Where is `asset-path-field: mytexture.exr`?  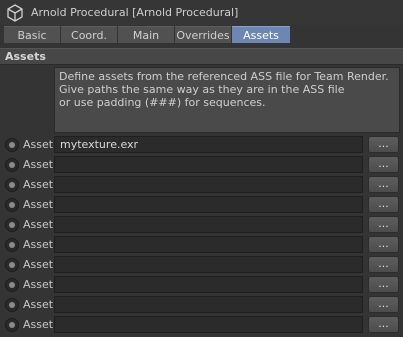
asset-path-field: mytexture.exr is located at coordinates (208, 144).